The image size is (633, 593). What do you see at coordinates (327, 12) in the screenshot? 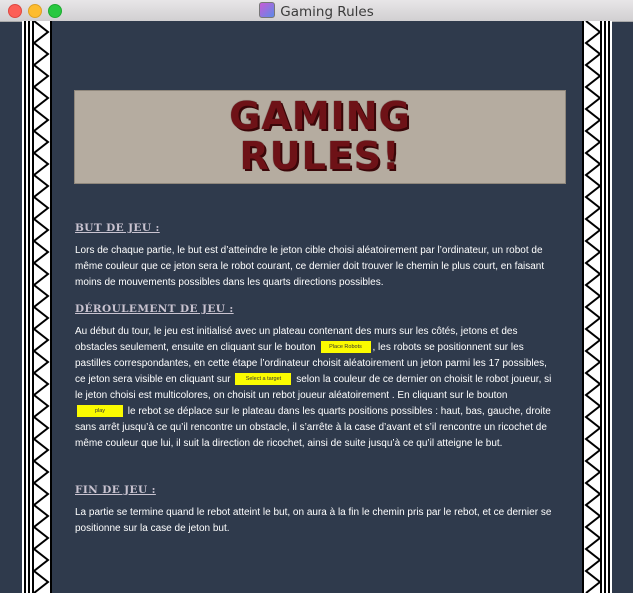
I see `window-title: Gaming Rules` at bounding box center [327, 12].